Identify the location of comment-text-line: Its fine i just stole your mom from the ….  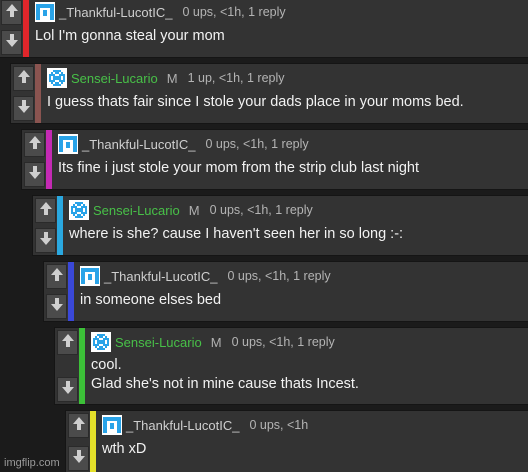
(239, 168).